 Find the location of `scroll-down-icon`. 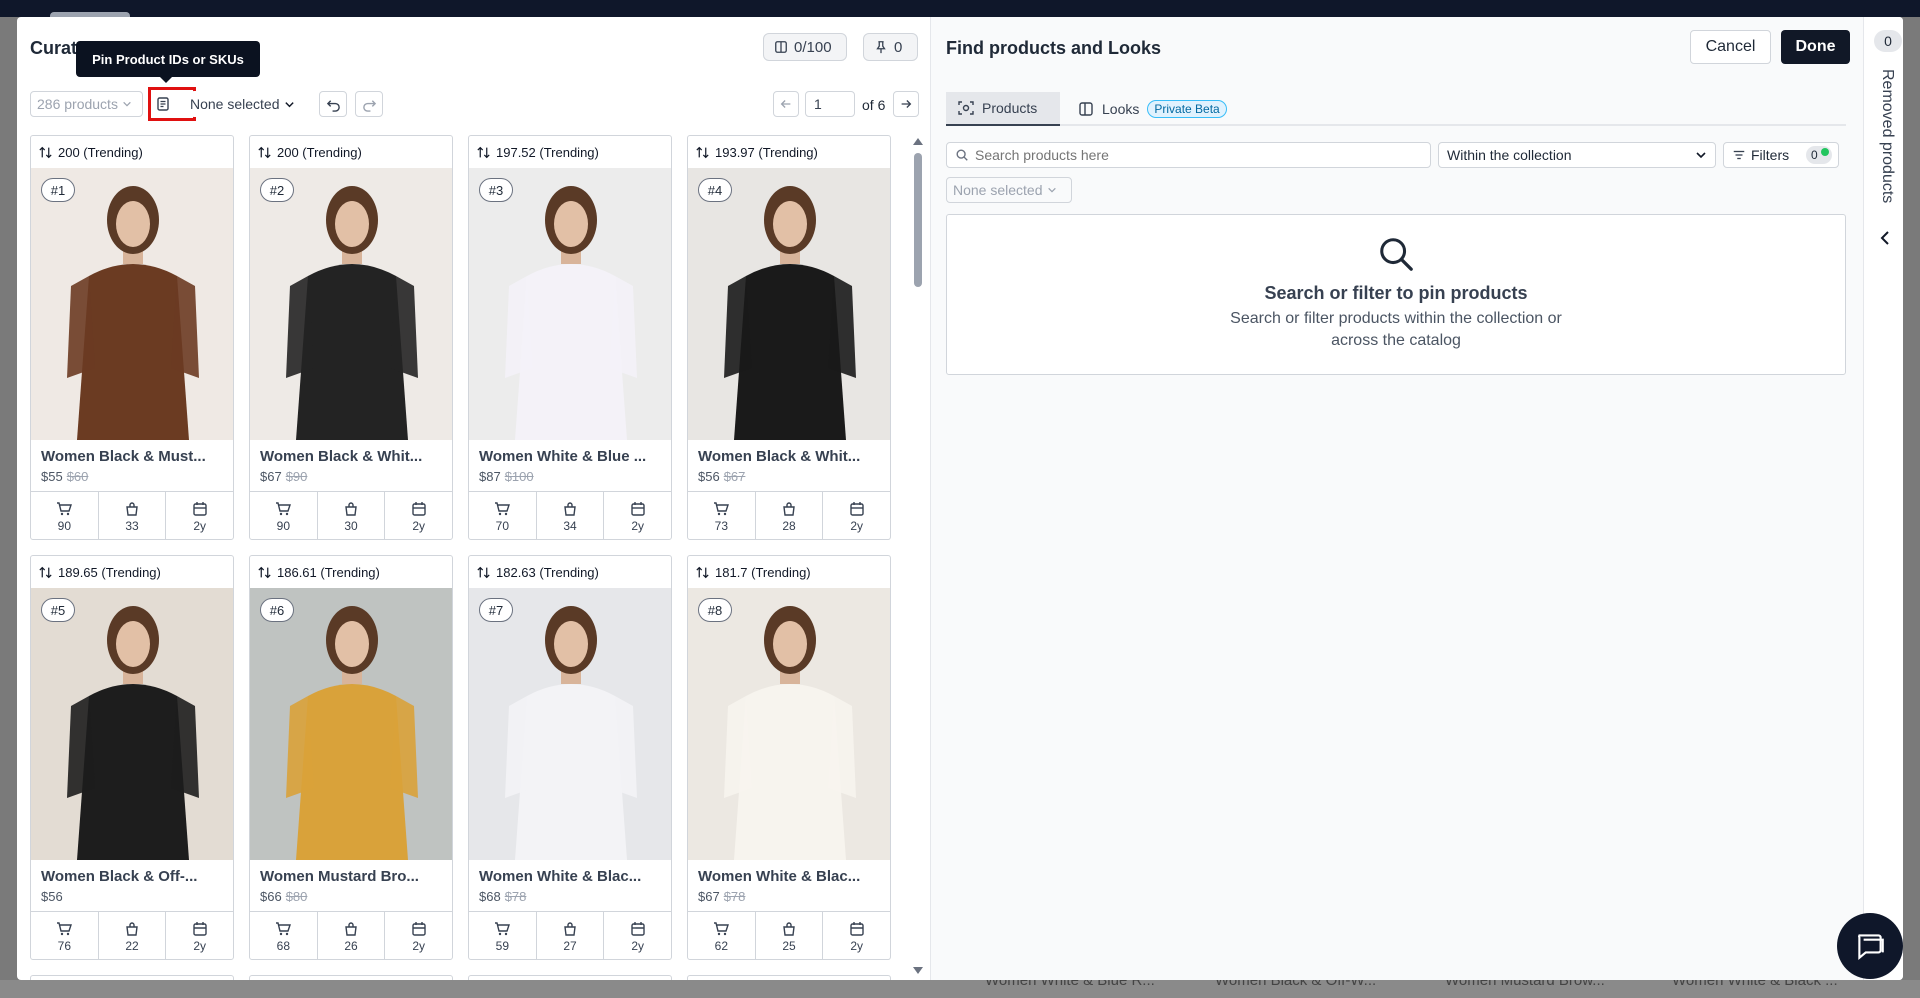

scroll-down-icon is located at coordinates (918, 971).